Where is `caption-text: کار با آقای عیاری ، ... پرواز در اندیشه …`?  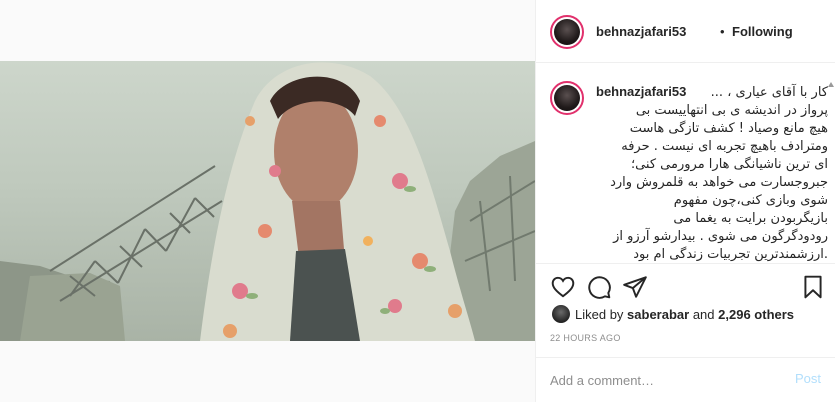 caption-text: کار با آقای عیاری ، ... پرواز در اندیشه … is located at coordinates (719, 173).